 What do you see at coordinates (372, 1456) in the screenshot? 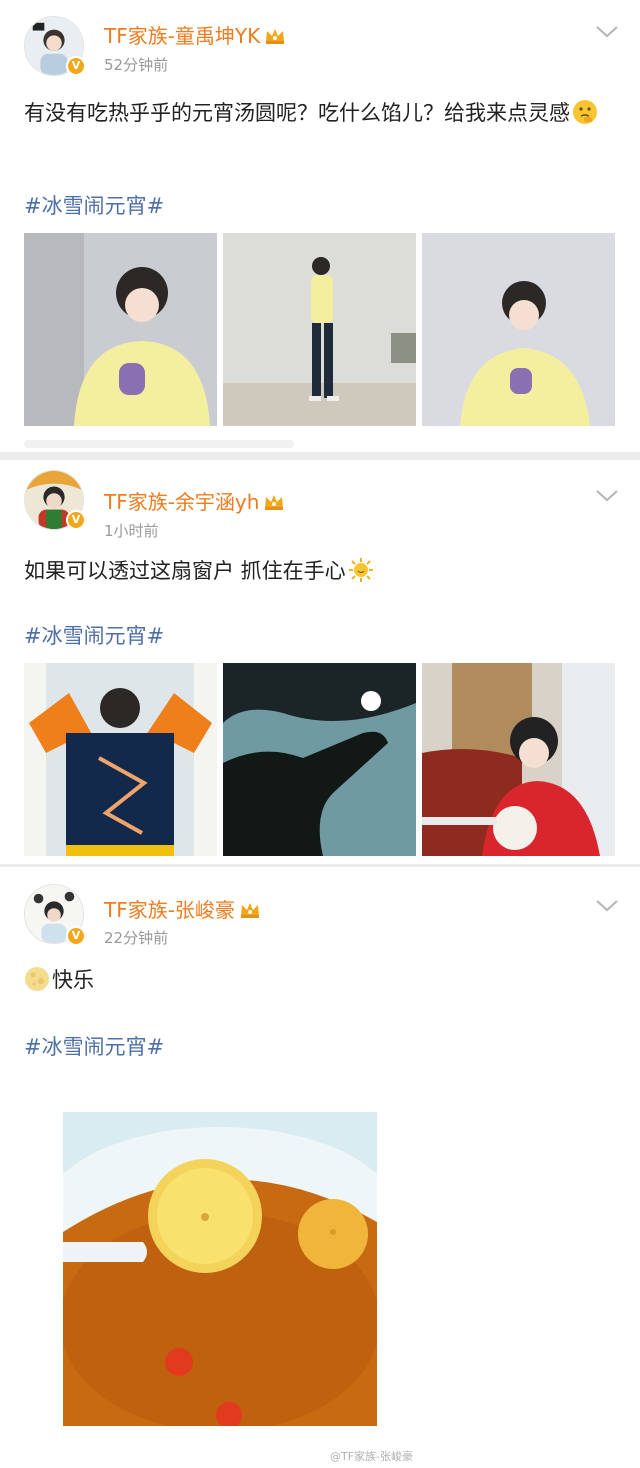
I see `image-watermark: @TF家族-张峻豪` at bounding box center [372, 1456].